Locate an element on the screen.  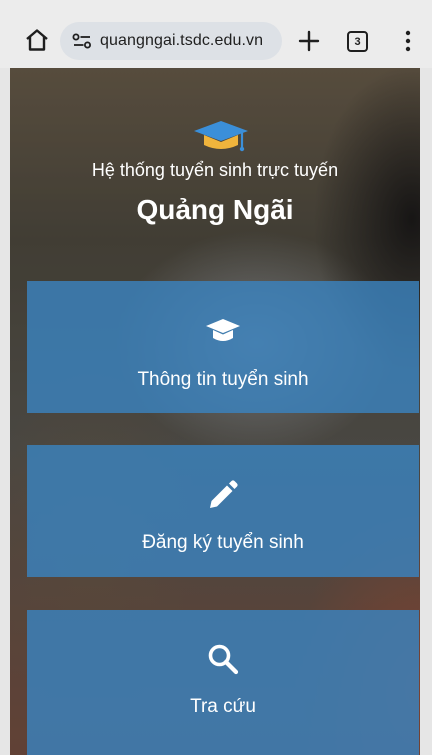
graduation-cap-logo-icon is located at coordinates (221, 136).